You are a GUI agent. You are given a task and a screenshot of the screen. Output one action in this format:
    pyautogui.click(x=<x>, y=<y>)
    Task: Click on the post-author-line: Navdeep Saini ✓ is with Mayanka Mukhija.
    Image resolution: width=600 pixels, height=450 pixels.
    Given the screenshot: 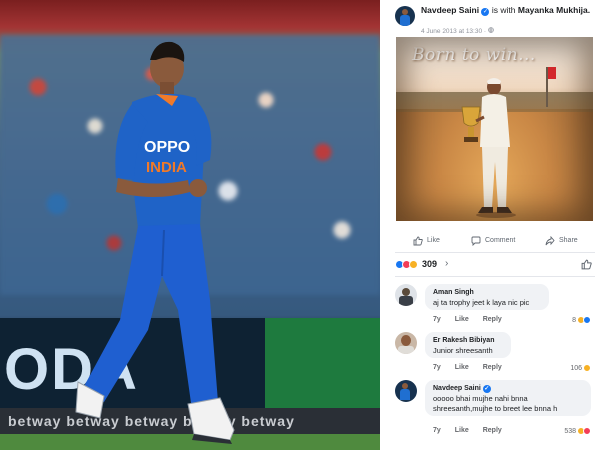 What is the action you would take?
    pyautogui.click(x=508, y=10)
    